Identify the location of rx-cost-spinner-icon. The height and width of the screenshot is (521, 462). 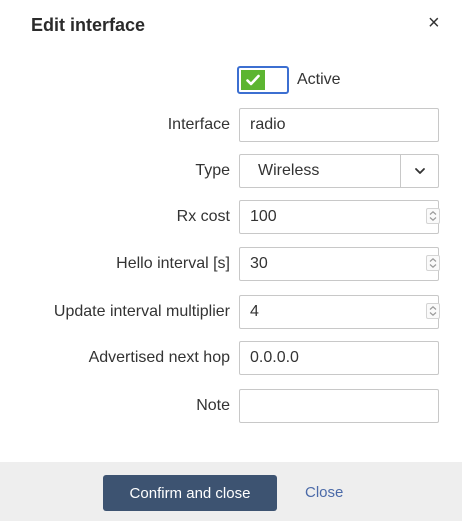
(433, 216).